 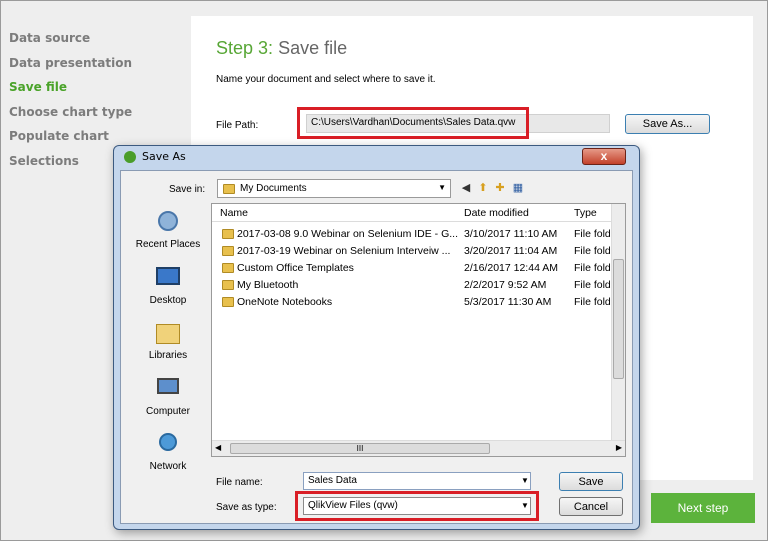 I want to click on place-recent-places: Recent Places, so click(x=168, y=229).